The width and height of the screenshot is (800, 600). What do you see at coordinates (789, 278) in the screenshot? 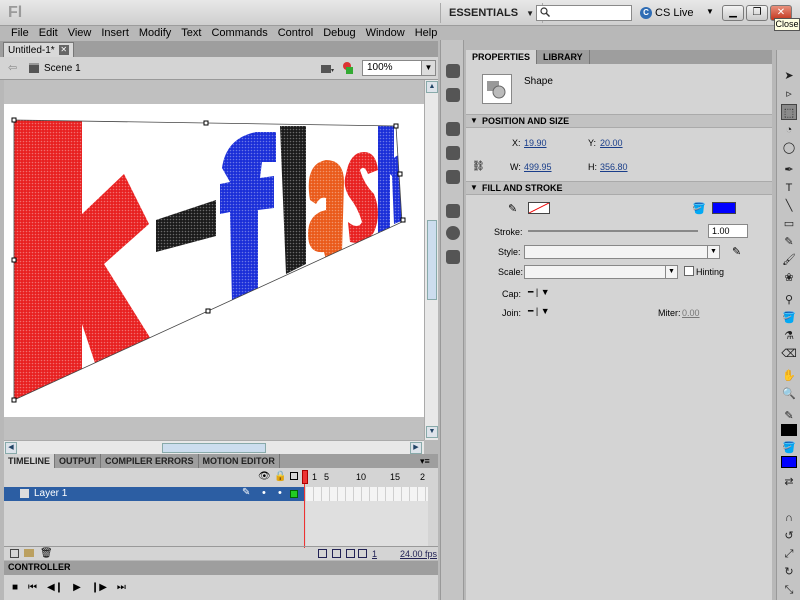
I see `deco-tool-icon: ❀` at bounding box center [789, 278].